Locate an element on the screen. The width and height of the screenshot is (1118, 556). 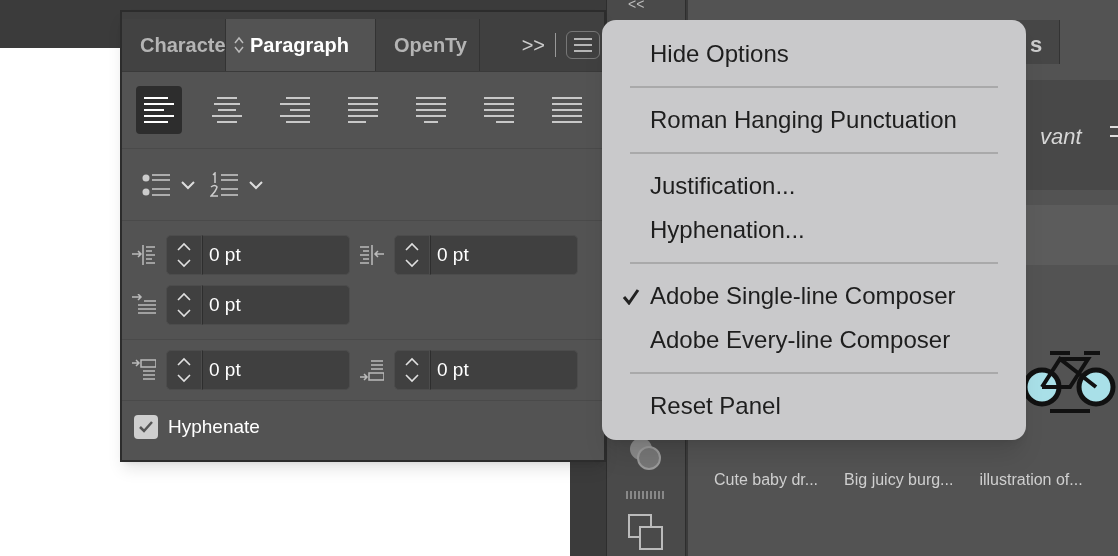
menu-item: Adobe Single-line Composer is located at coordinates (814, 296).